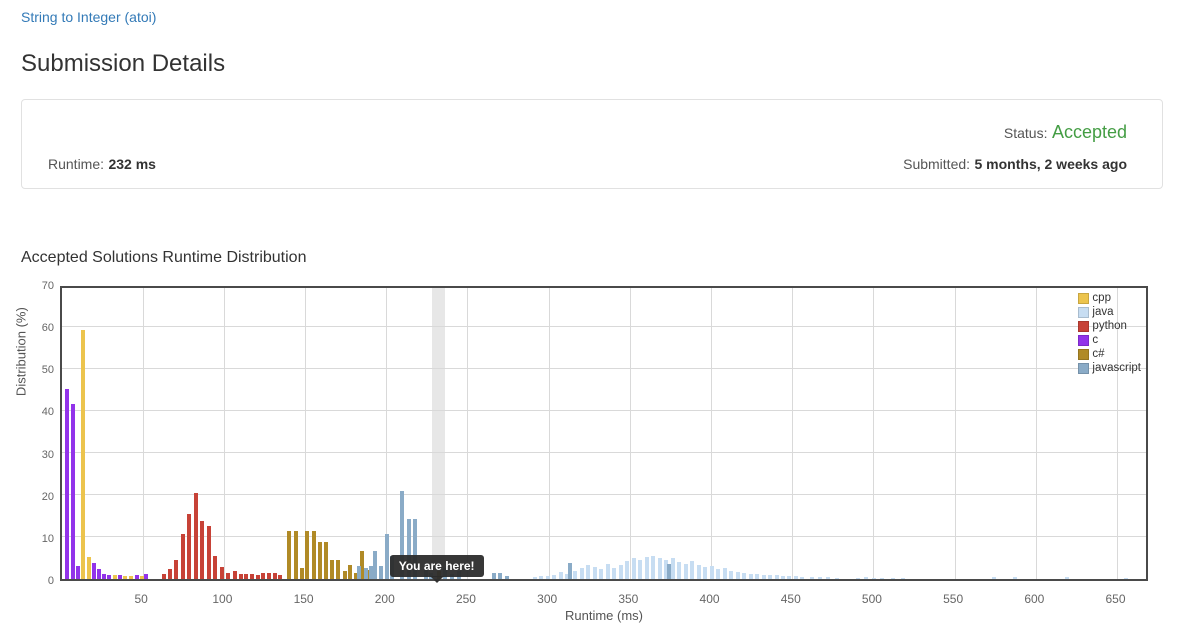  What do you see at coordinates (692, 570) in the screenshot?
I see `bar-java-388ms` at bounding box center [692, 570].